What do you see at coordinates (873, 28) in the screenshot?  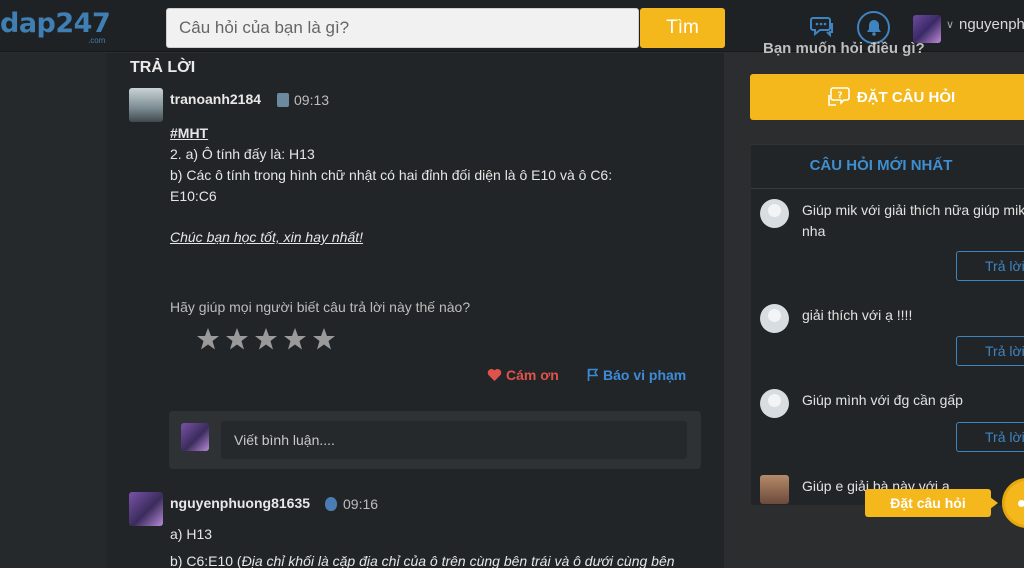 I see `bell-icon` at bounding box center [873, 28].